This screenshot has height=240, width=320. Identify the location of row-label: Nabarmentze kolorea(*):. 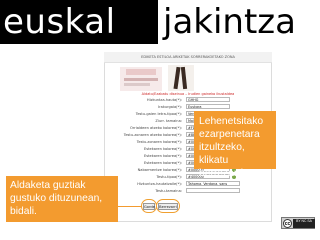
(159, 170).